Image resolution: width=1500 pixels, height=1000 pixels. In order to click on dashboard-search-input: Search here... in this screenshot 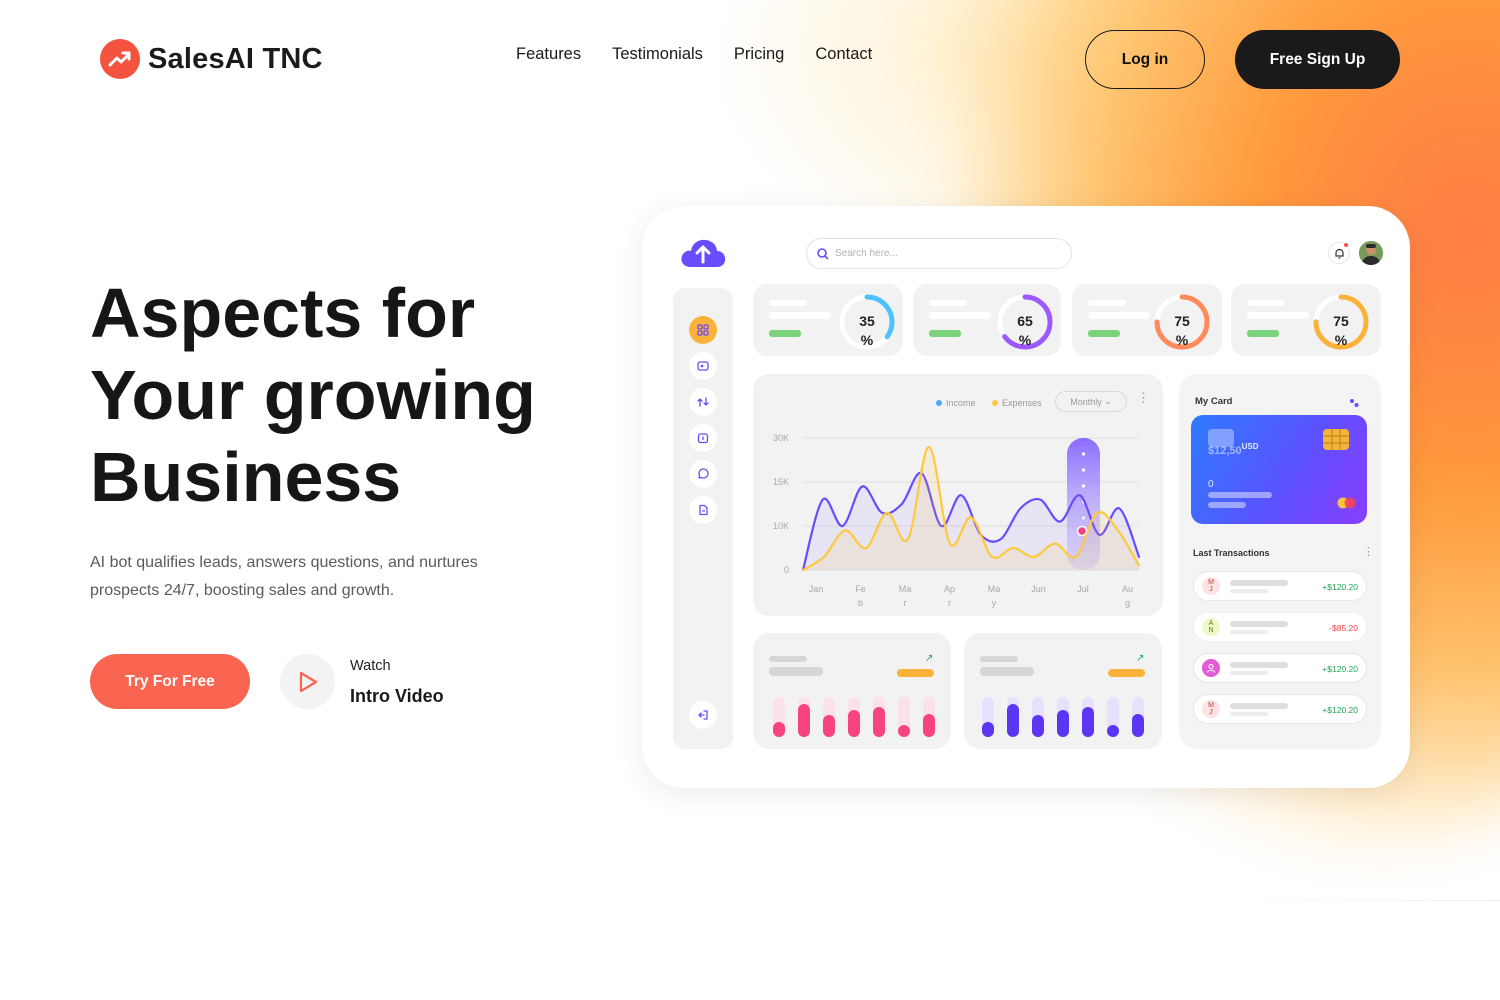, I will do `click(939, 253)`.